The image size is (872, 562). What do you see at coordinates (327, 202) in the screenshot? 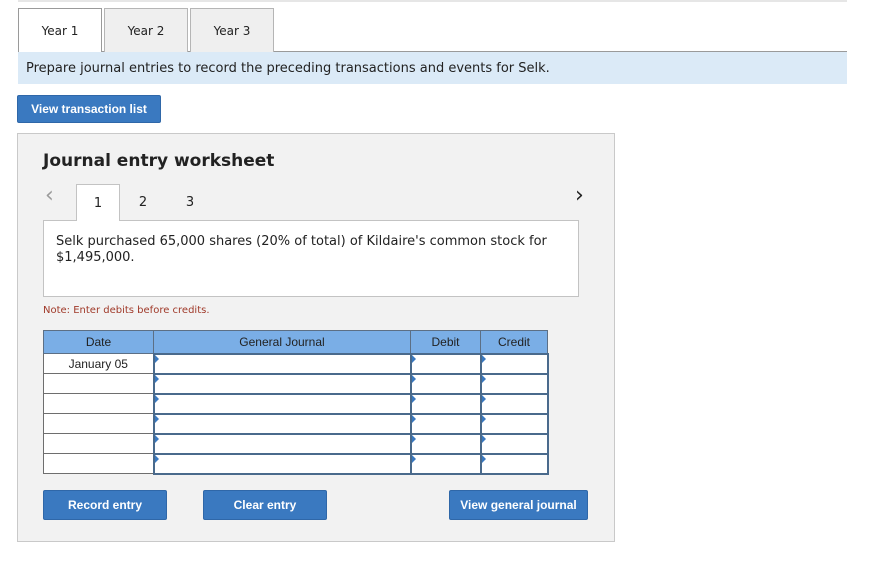
I see `entry-number-tabs: 1 2 3` at bounding box center [327, 202].